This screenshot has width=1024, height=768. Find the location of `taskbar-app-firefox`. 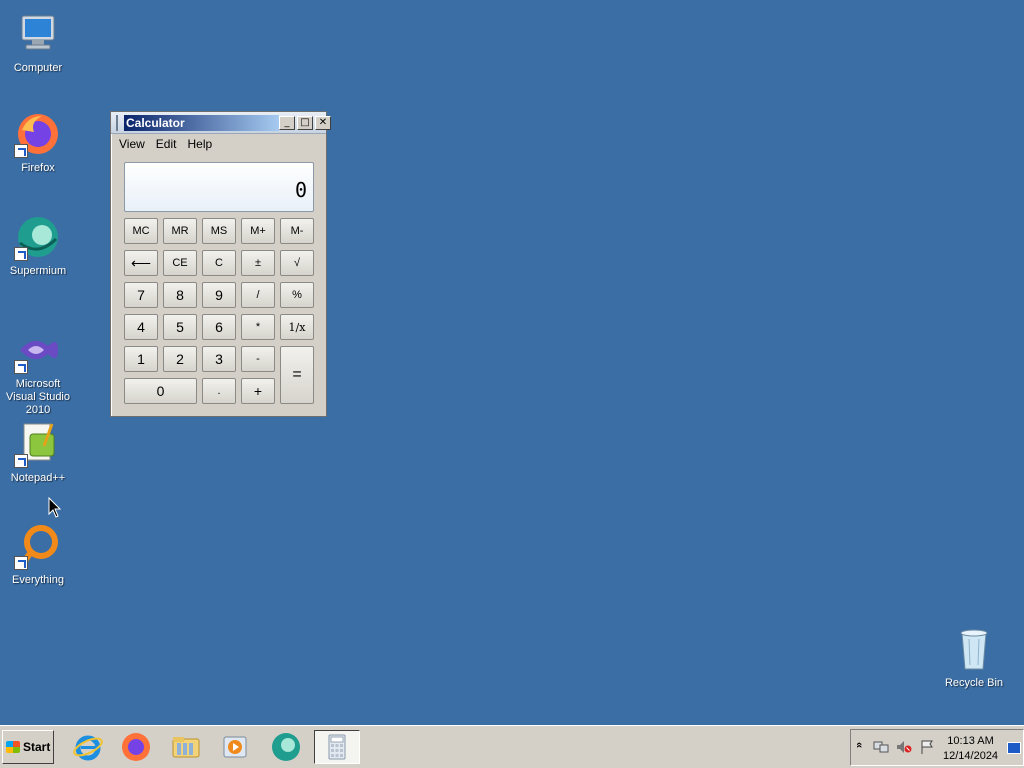

taskbar-app-firefox is located at coordinates (136, 747).